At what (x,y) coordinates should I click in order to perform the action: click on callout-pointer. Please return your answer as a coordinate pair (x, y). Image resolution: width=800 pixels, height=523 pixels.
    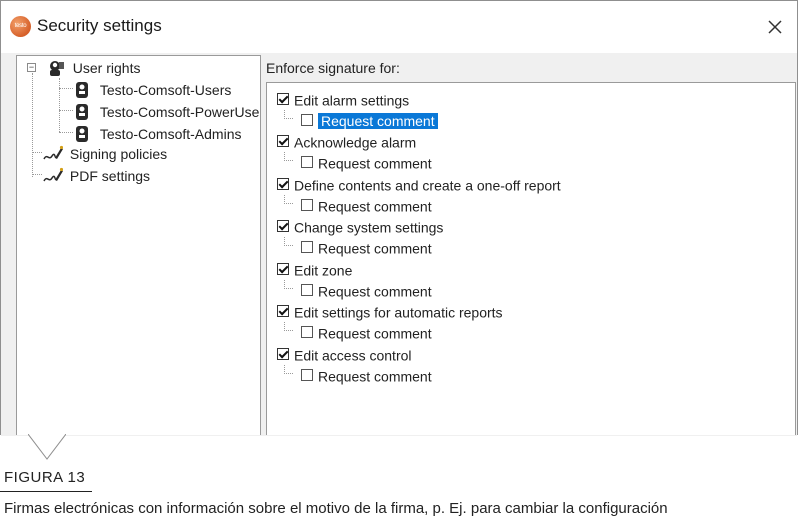
    Looking at the image, I should click on (47, 447).